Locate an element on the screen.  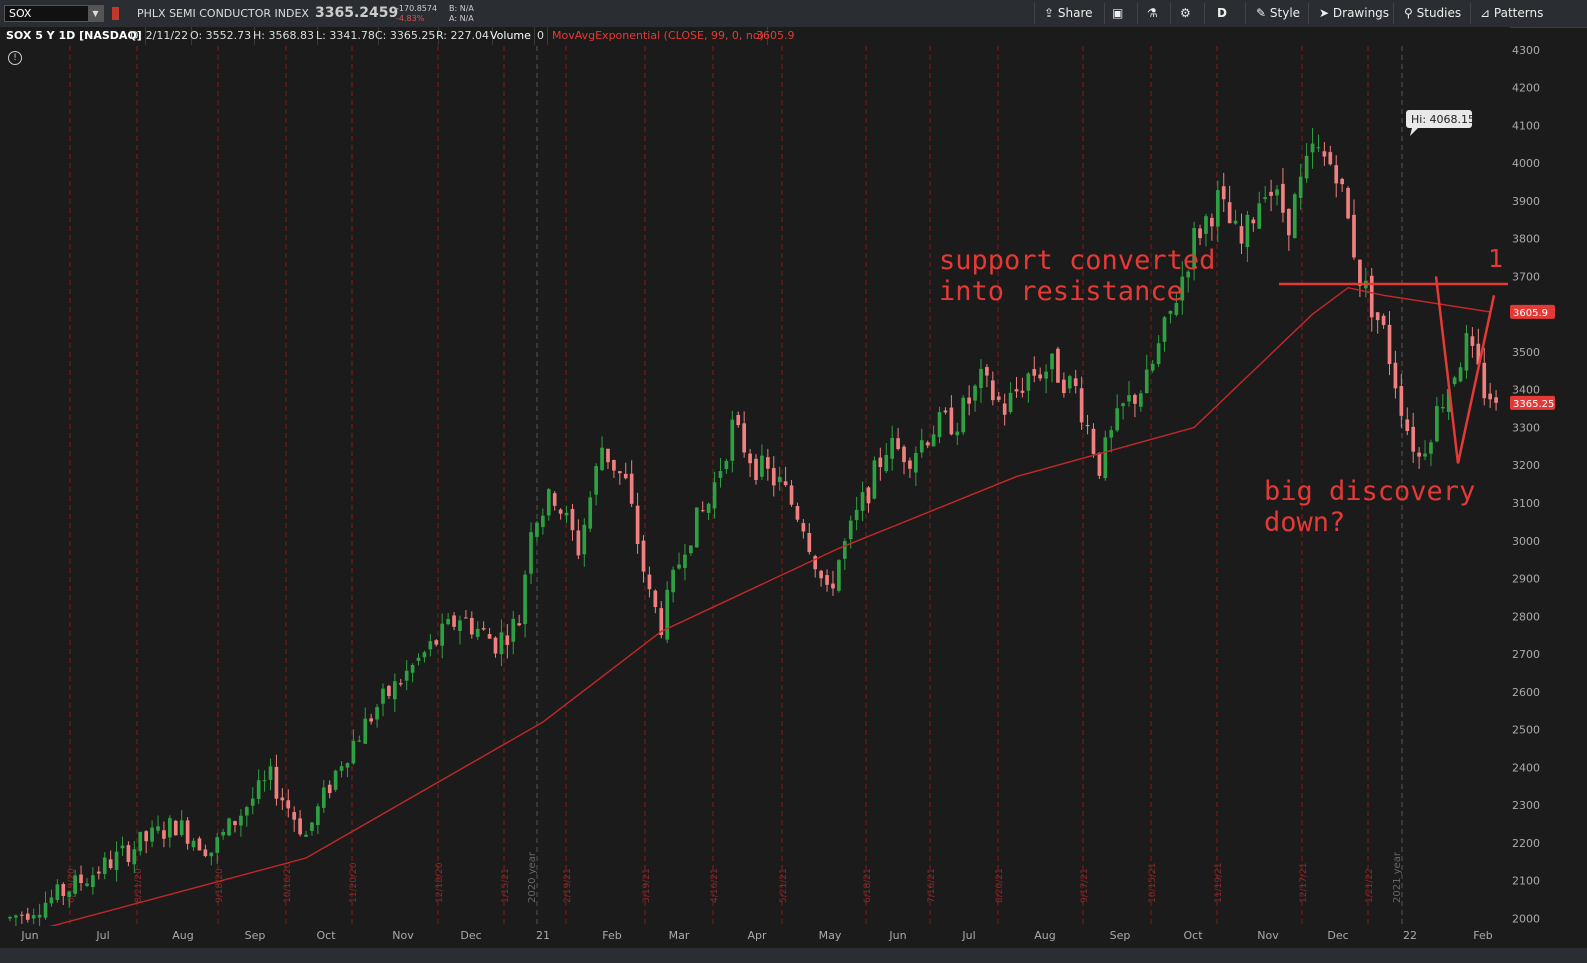
chart-label: SOX 5 Y 1D [NASDAQ] is located at coordinates (74, 36).